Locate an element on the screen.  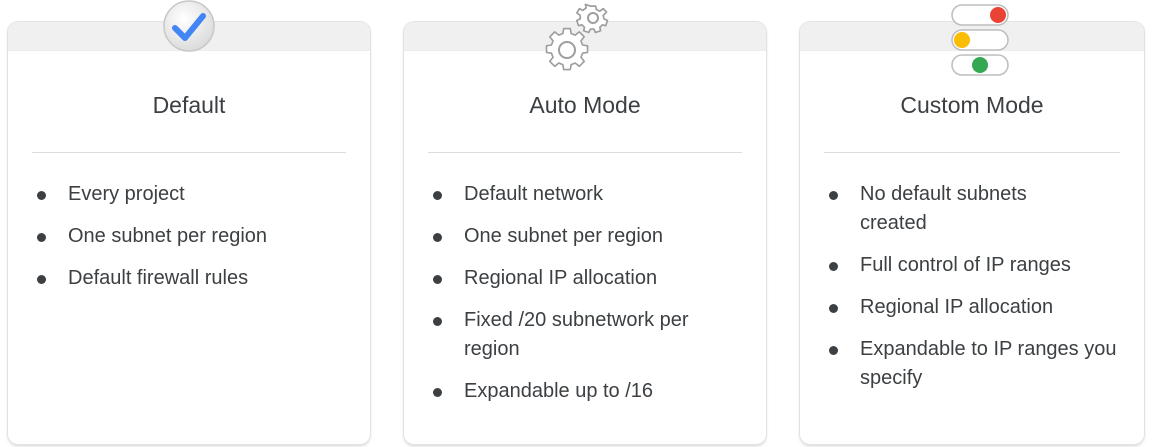
card-title: Custom Mode is located at coordinates (972, 105).